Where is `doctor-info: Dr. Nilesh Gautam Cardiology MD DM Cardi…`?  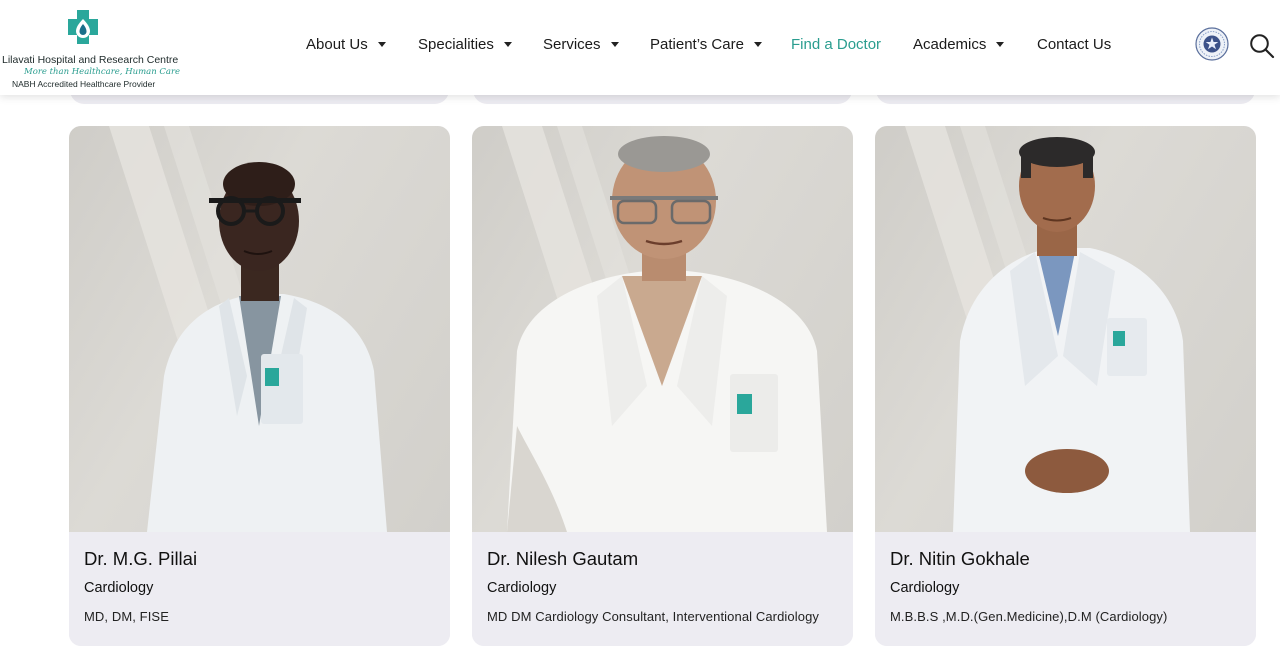 doctor-info: Dr. Nilesh Gautam Cardiology MD DM Cardi… is located at coordinates (662, 589).